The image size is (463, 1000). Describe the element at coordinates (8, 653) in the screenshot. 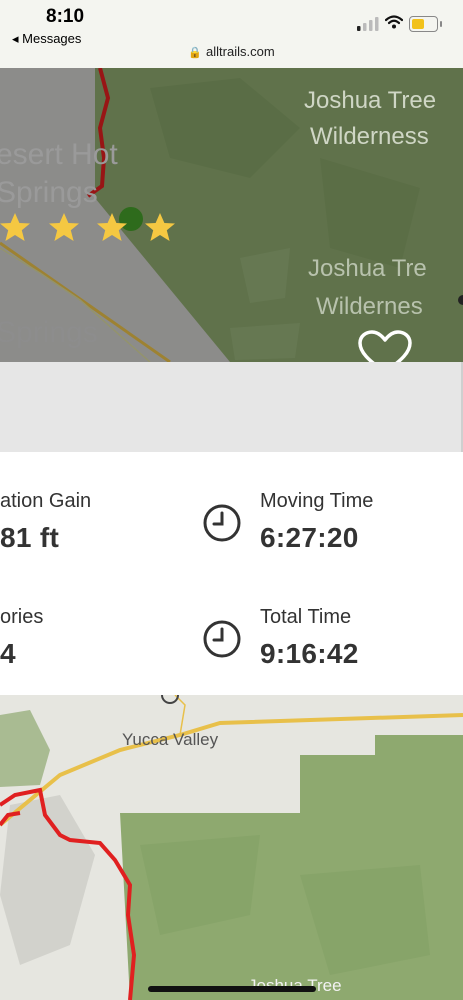

I see `calories-value: 4` at that location.